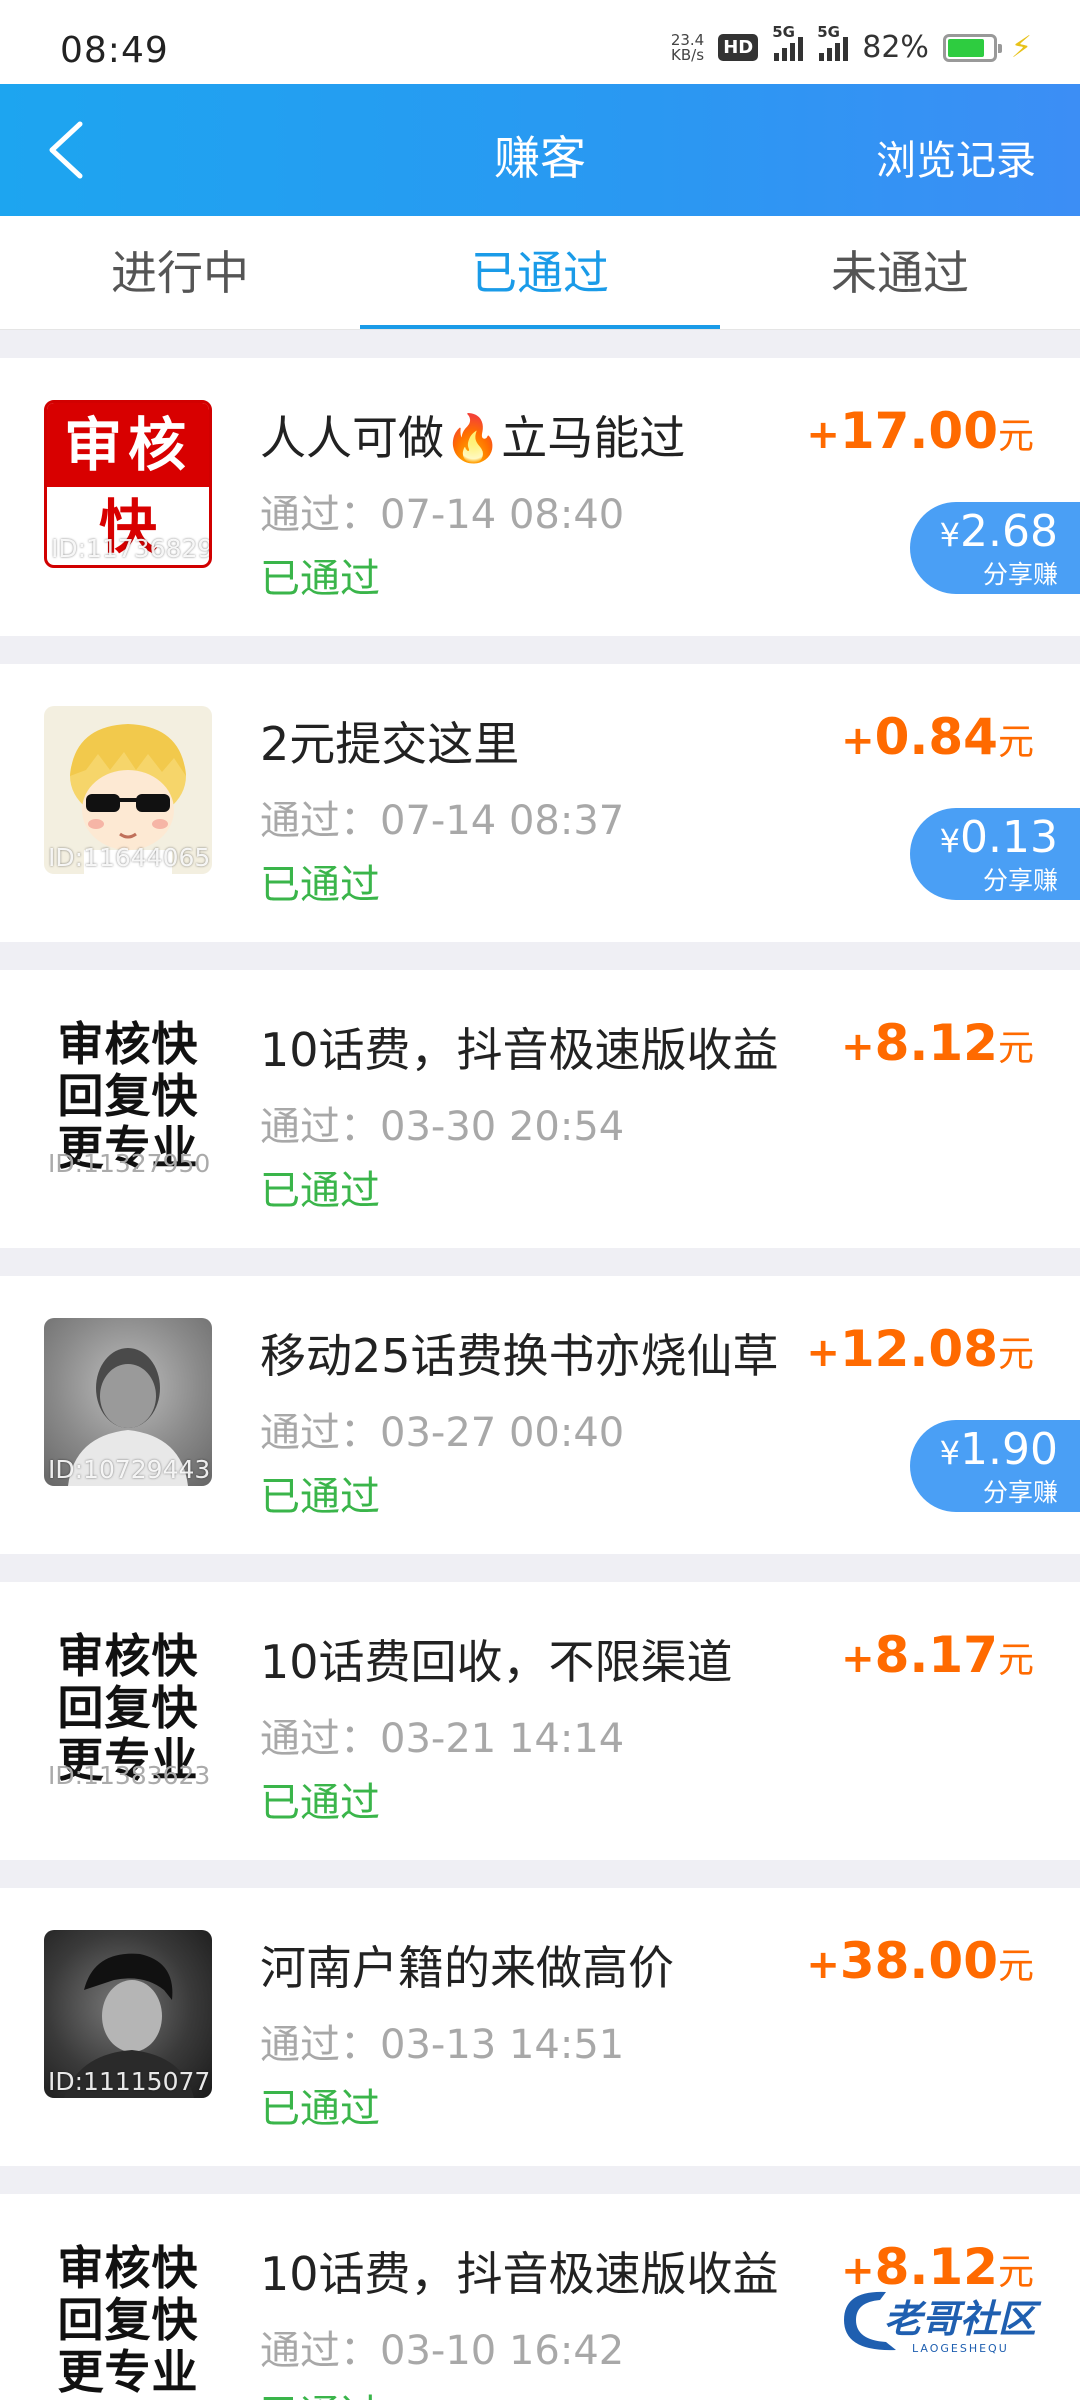  What do you see at coordinates (851, 44) in the screenshot?
I see `status-icons: 23.4 KB/s HD 5G 5G 82% ⚡` at bounding box center [851, 44].